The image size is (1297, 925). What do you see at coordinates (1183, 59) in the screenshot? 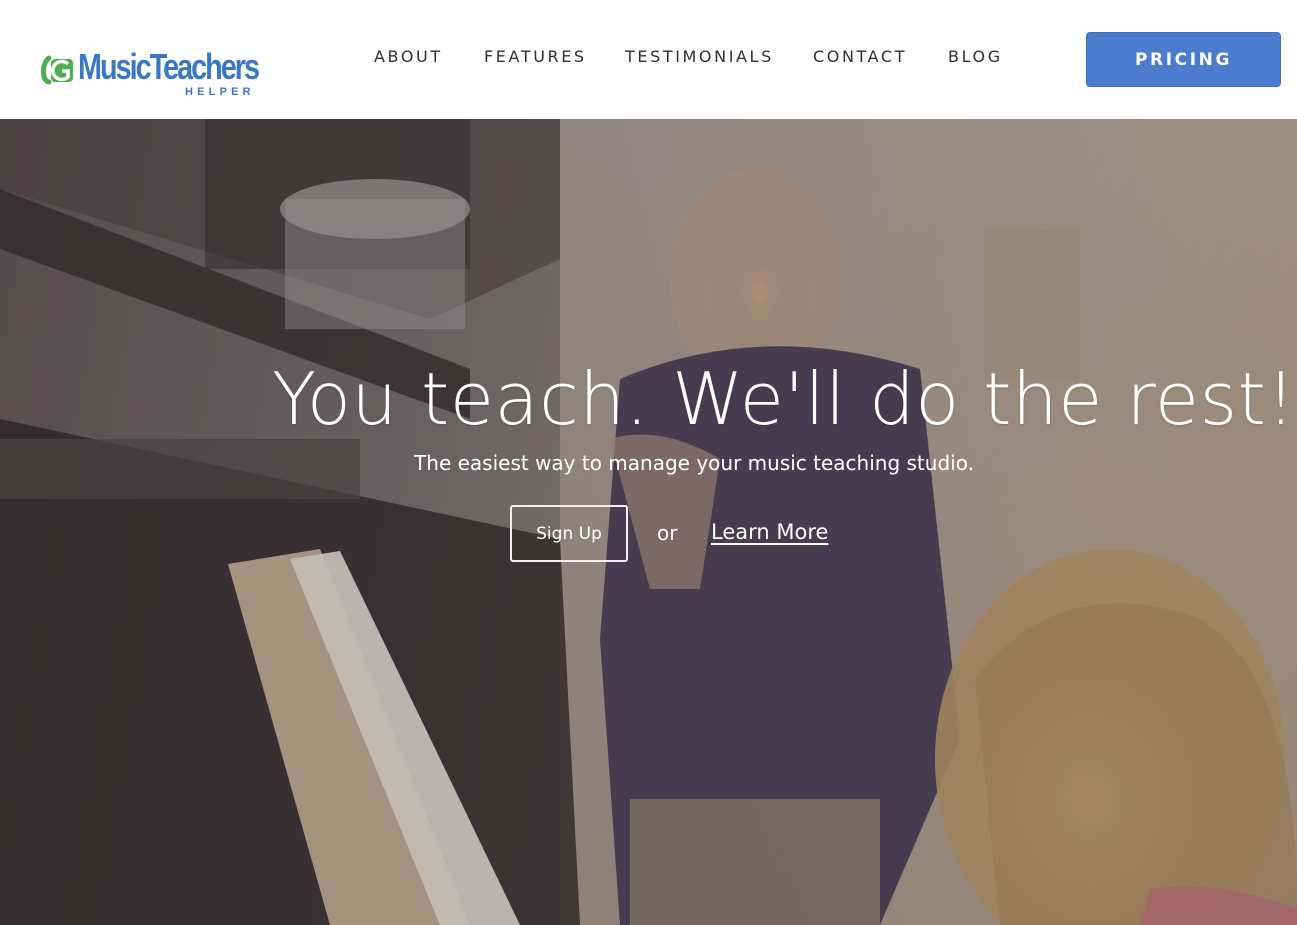
I see `pricing-button: PRICING` at bounding box center [1183, 59].